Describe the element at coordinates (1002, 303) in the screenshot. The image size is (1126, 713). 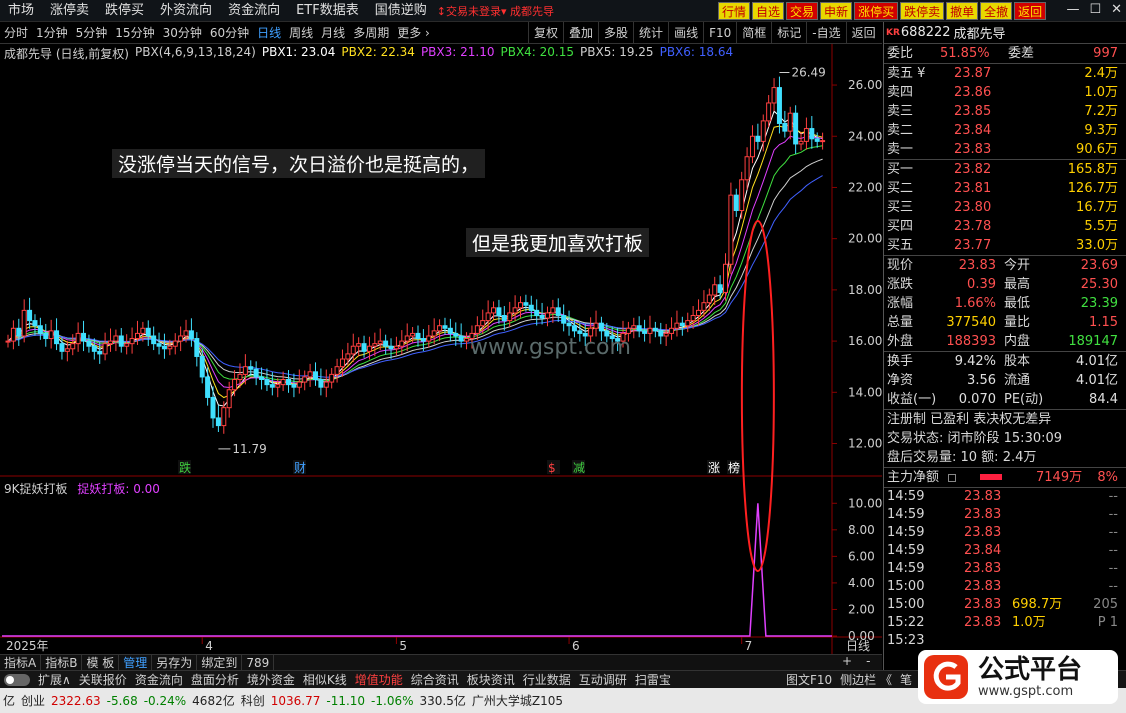
I see `stat-row: 涨幅 1.66% 最低 23.39` at that location.